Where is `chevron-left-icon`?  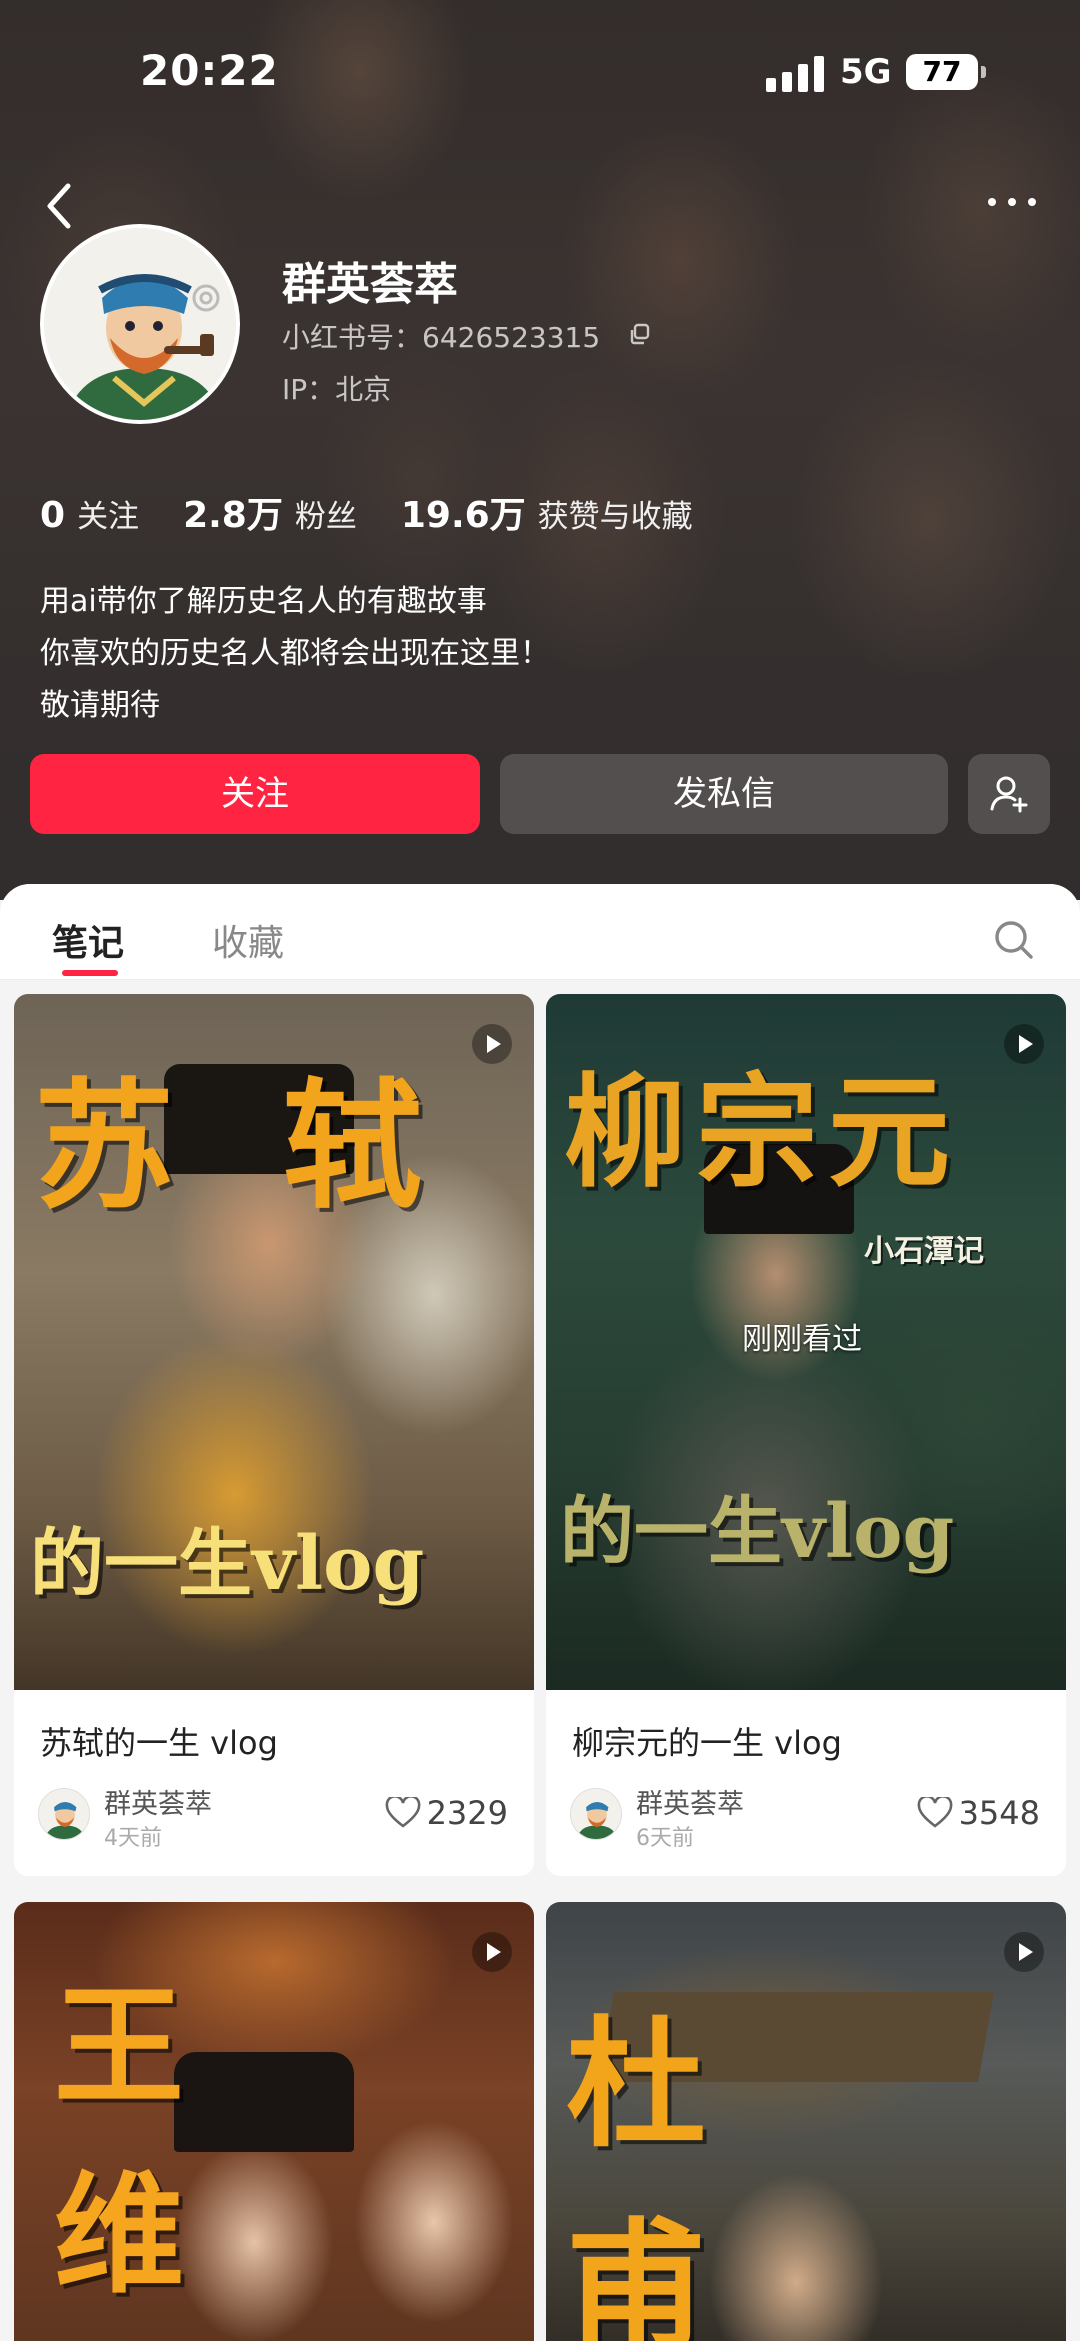 chevron-left-icon is located at coordinates (59, 206).